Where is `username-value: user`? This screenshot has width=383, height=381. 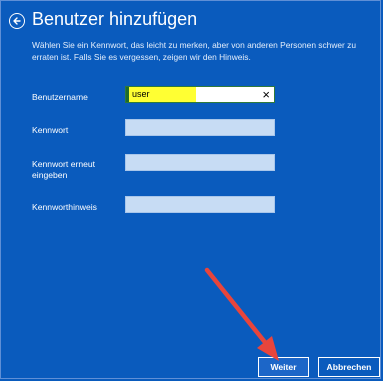
username-value: user is located at coordinates (141, 94).